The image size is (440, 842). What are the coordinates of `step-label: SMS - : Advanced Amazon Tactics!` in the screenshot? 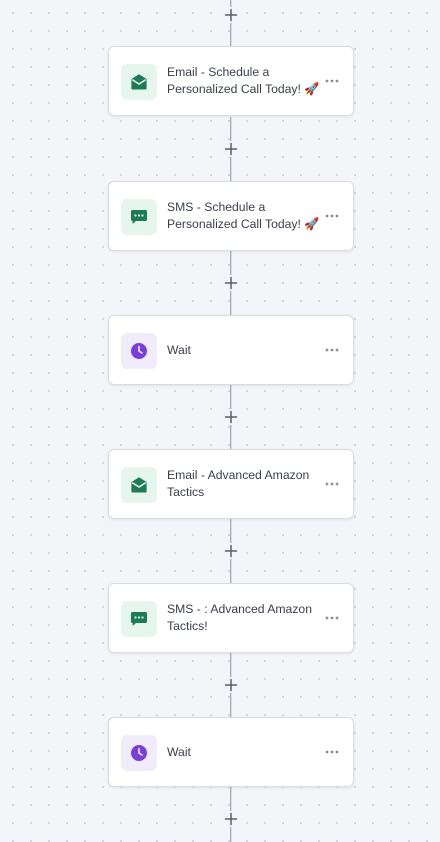 It's located at (239, 617).